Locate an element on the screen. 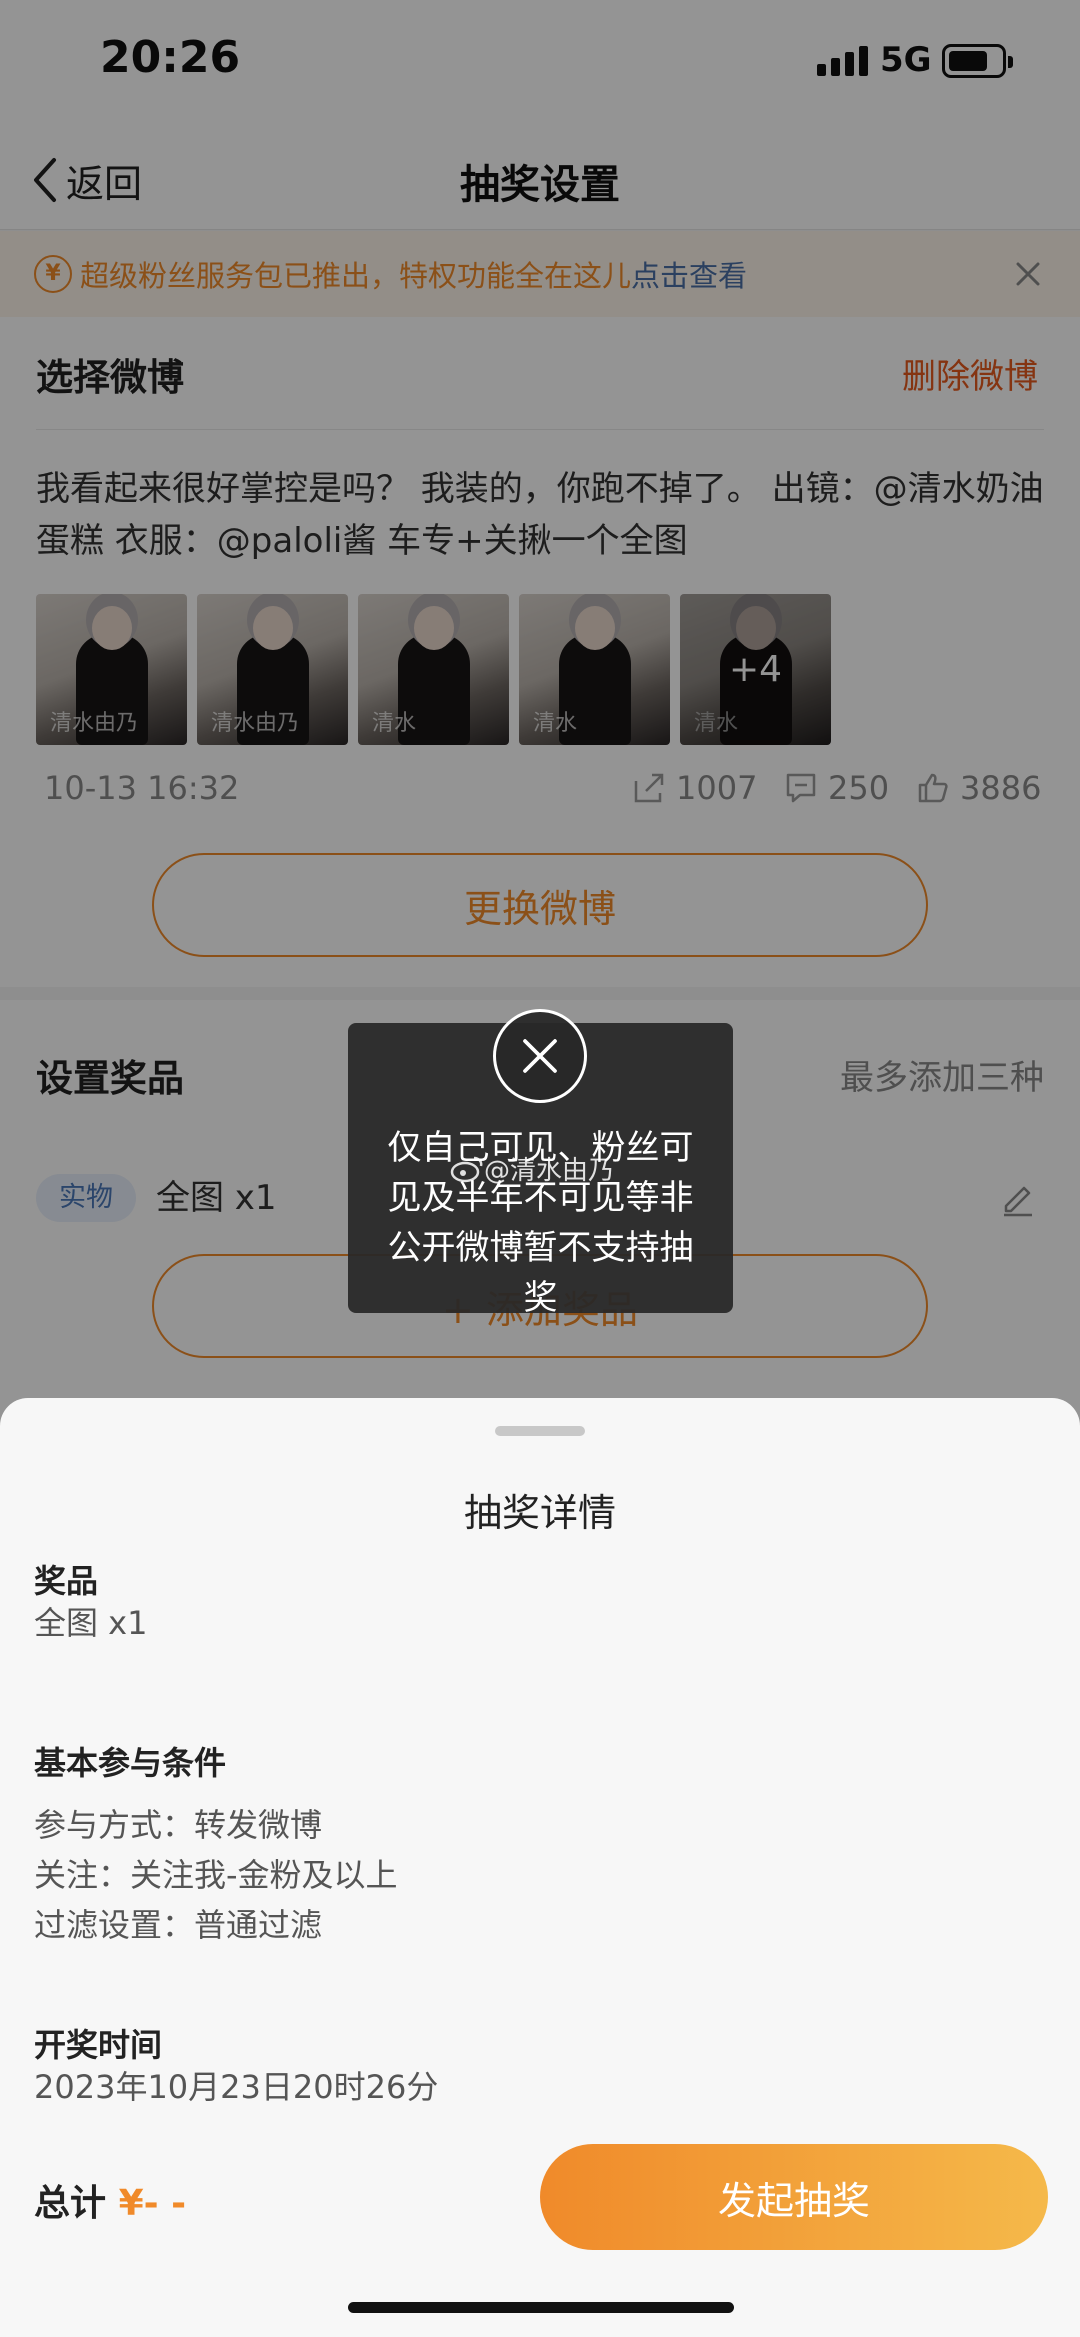 Image resolution: width=1080 pixels, height=2337 pixels. drag-handle is located at coordinates (540, 1431).